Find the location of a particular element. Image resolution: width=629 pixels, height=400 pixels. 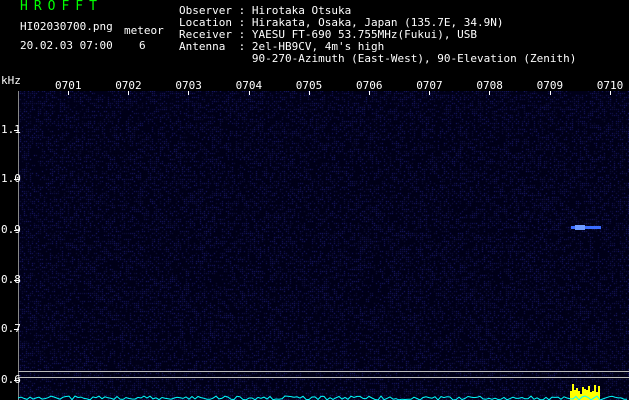

meteor-echo-mark is located at coordinates (586, 227).